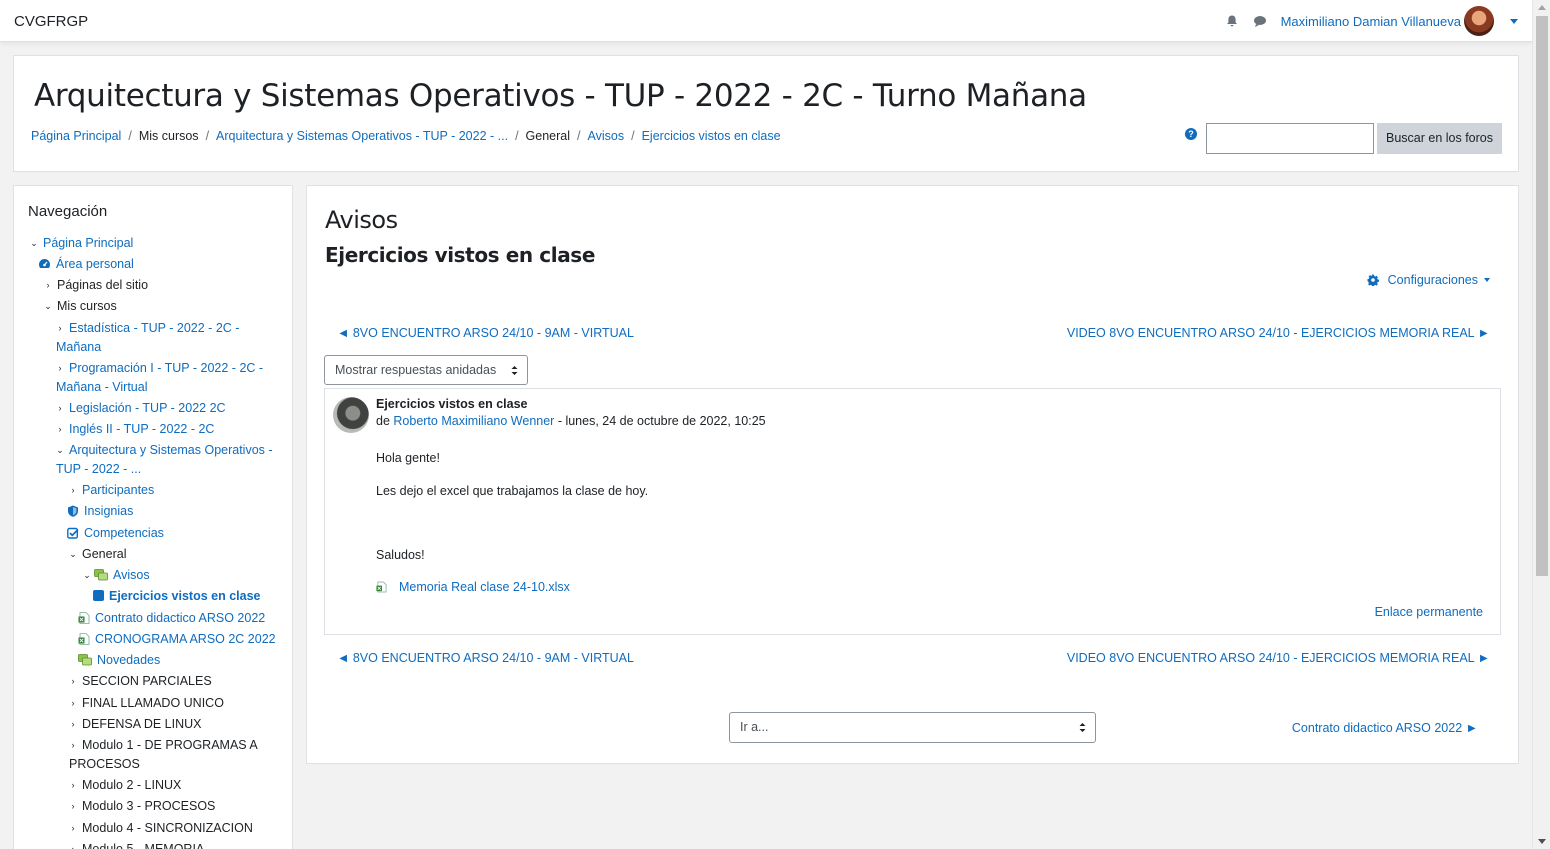  Describe the element at coordinates (460, 255) in the screenshot. I see `discussion-title: Ejercicios vistos en clase` at that location.